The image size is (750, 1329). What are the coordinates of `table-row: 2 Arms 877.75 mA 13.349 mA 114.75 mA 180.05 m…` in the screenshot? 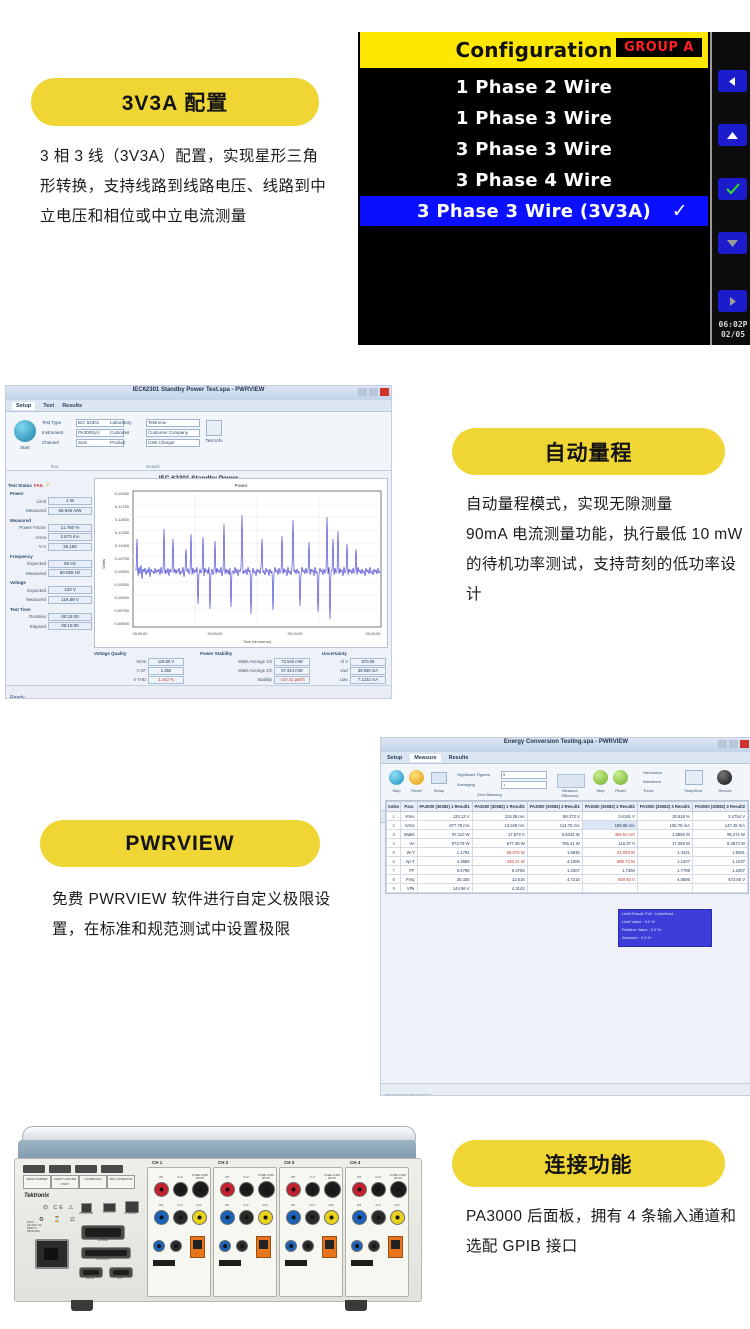 It's located at (567, 825).